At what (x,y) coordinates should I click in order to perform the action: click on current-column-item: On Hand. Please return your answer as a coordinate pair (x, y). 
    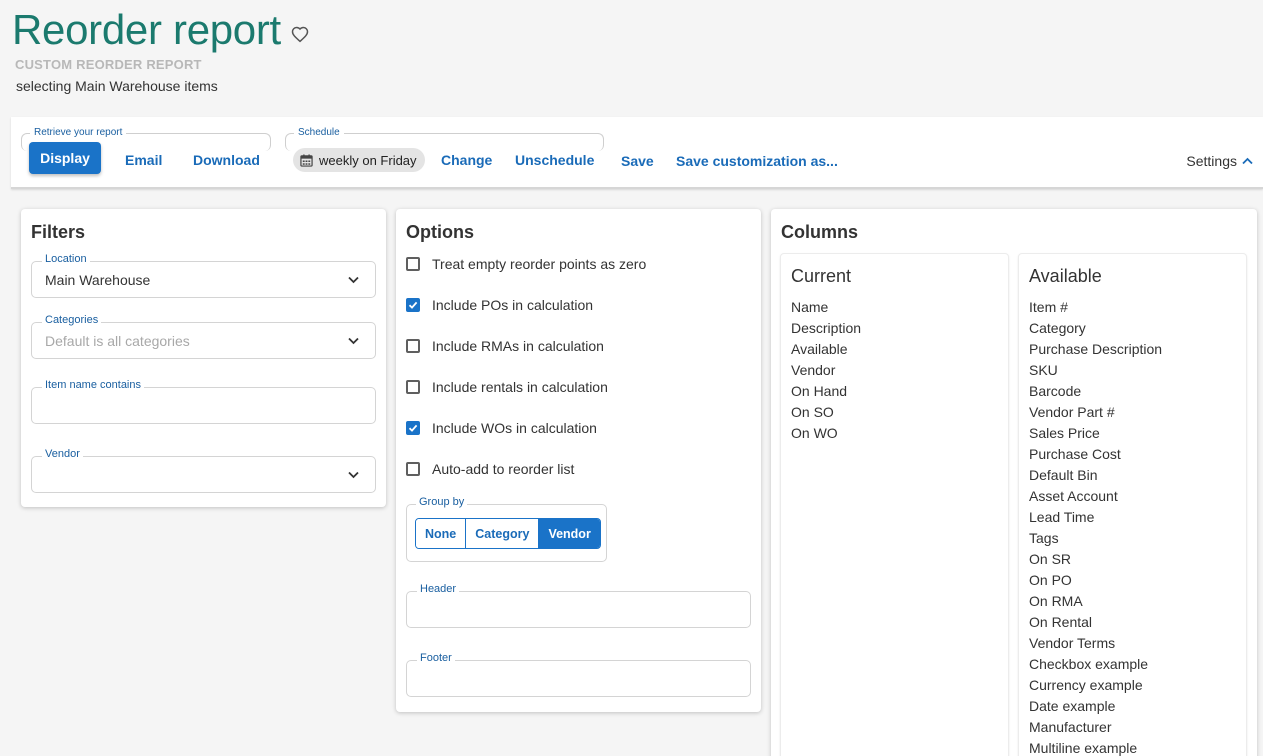
    Looking at the image, I should click on (826, 391).